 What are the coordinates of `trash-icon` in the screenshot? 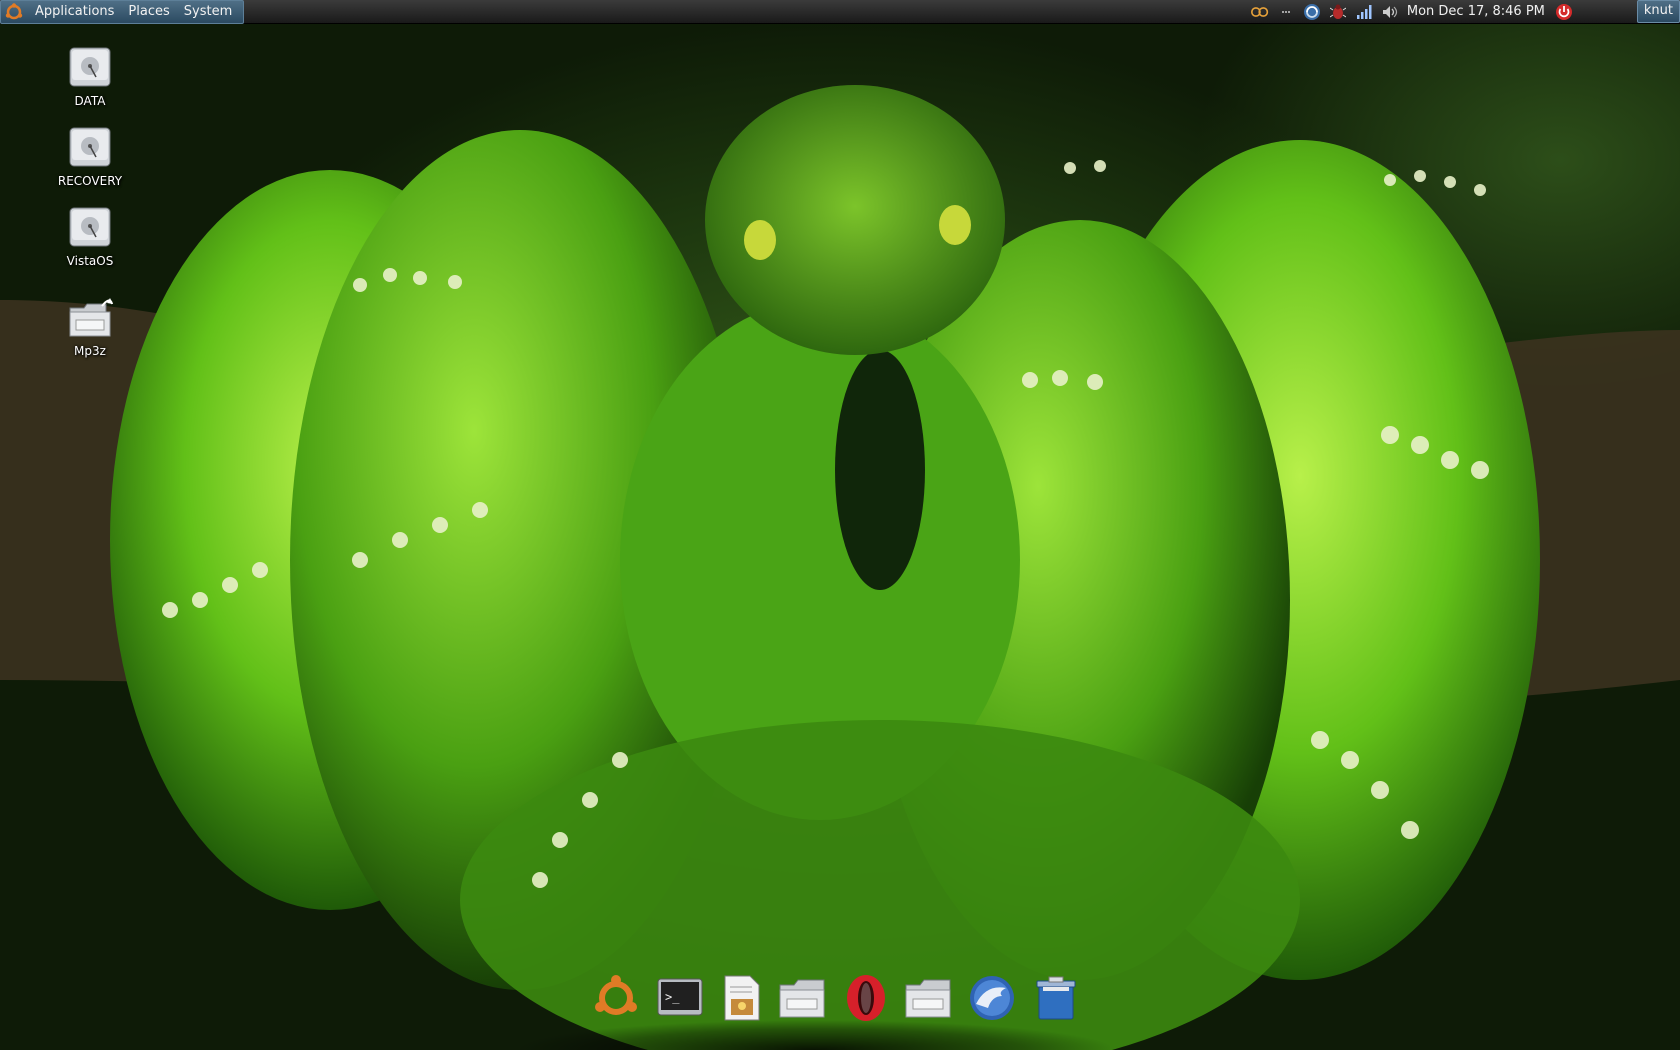 It's located at (1056, 998).